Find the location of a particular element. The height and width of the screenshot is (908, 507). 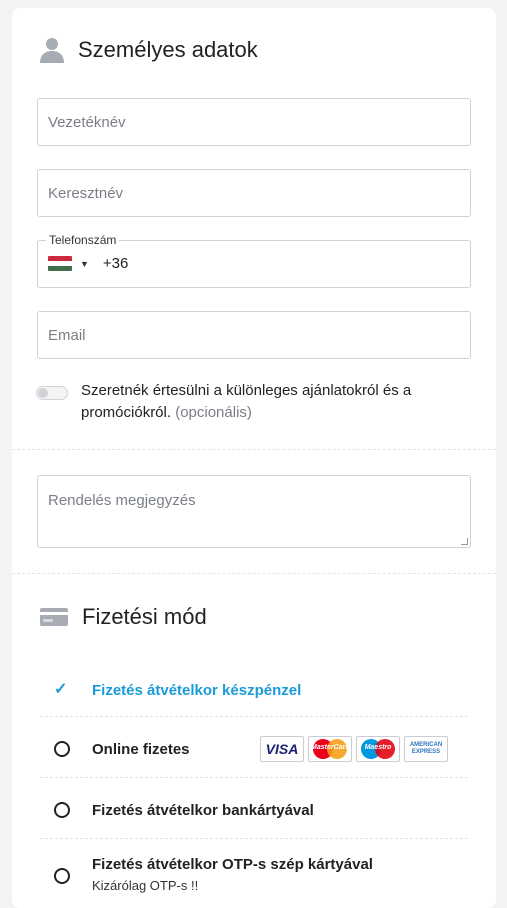

mastercard-logo: MasterCard is located at coordinates (330, 749).